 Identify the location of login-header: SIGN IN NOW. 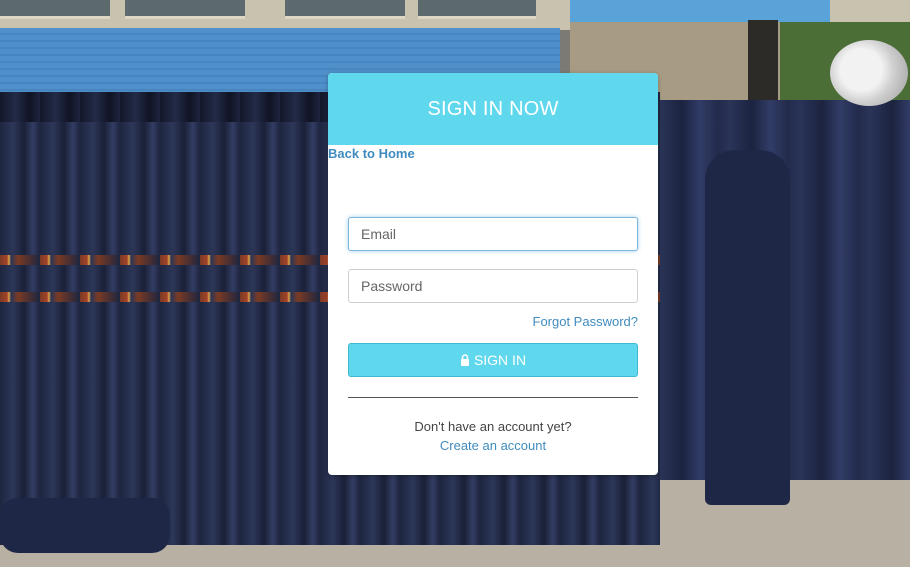
(493, 109).